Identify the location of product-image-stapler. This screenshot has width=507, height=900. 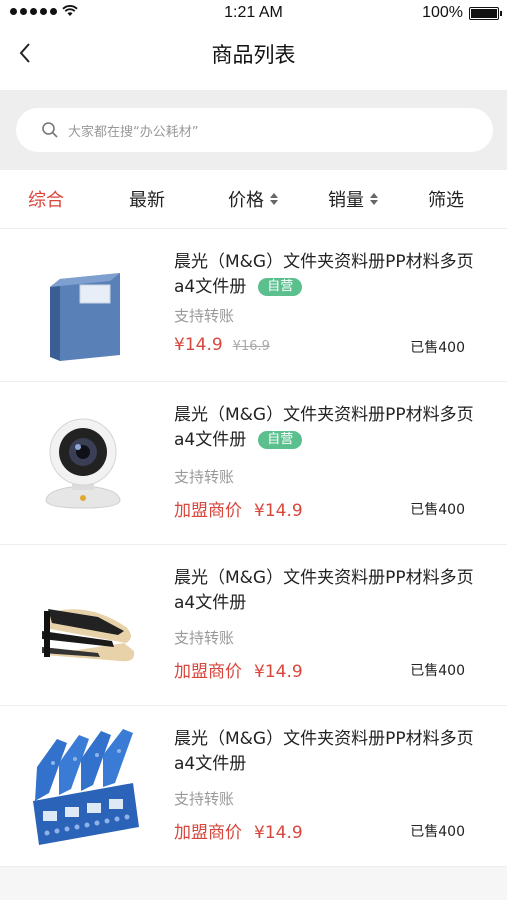
(83, 626).